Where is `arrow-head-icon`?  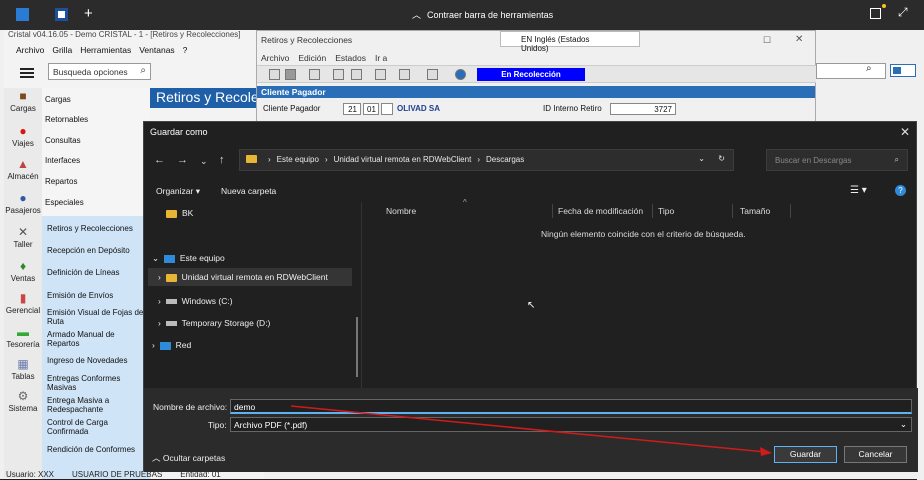
arrow-head-icon is located at coordinates (766, 451).